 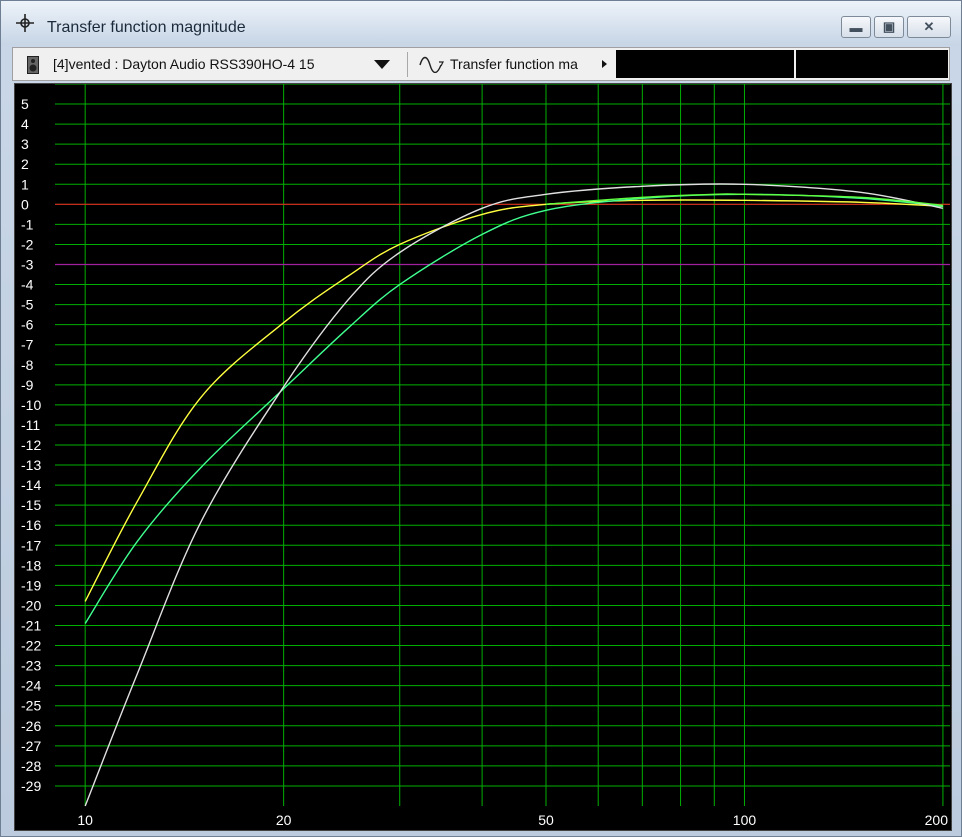 What do you see at coordinates (25, 104) in the screenshot?
I see `y-tick-label: 5` at bounding box center [25, 104].